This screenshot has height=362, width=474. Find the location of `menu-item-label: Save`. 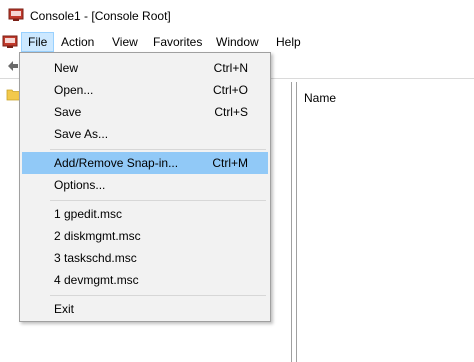

menu-item-label: Save is located at coordinates (68, 112).